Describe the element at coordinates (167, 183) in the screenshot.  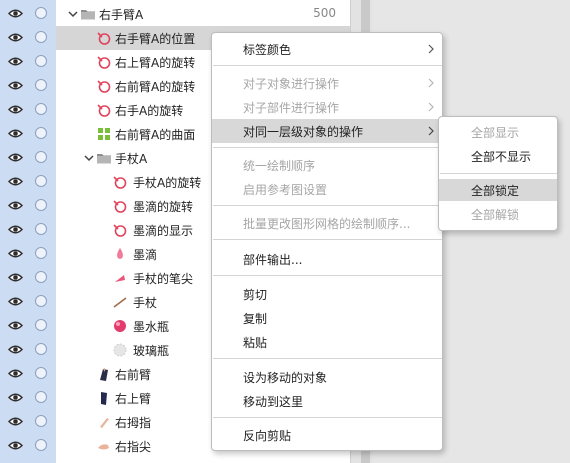
I see `tree-row-label: 手杖A的旋转` at that location.